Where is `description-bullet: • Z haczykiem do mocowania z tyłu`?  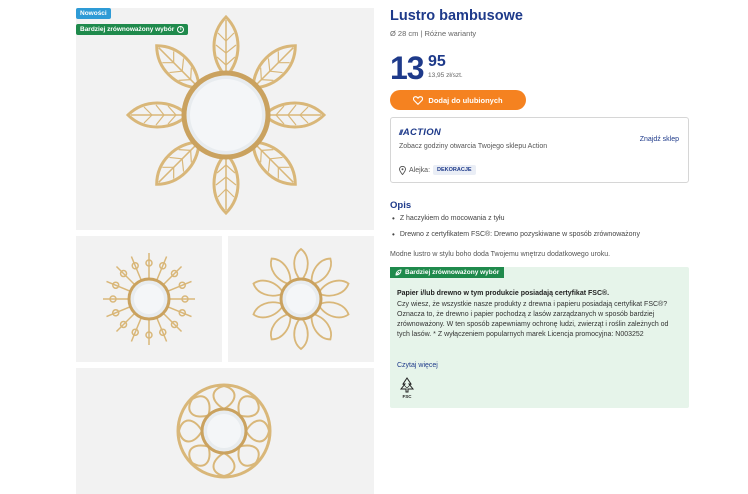 description-bullet: • Z haczykiem do mocowania z tyłu is located at coordinates (448, 219).